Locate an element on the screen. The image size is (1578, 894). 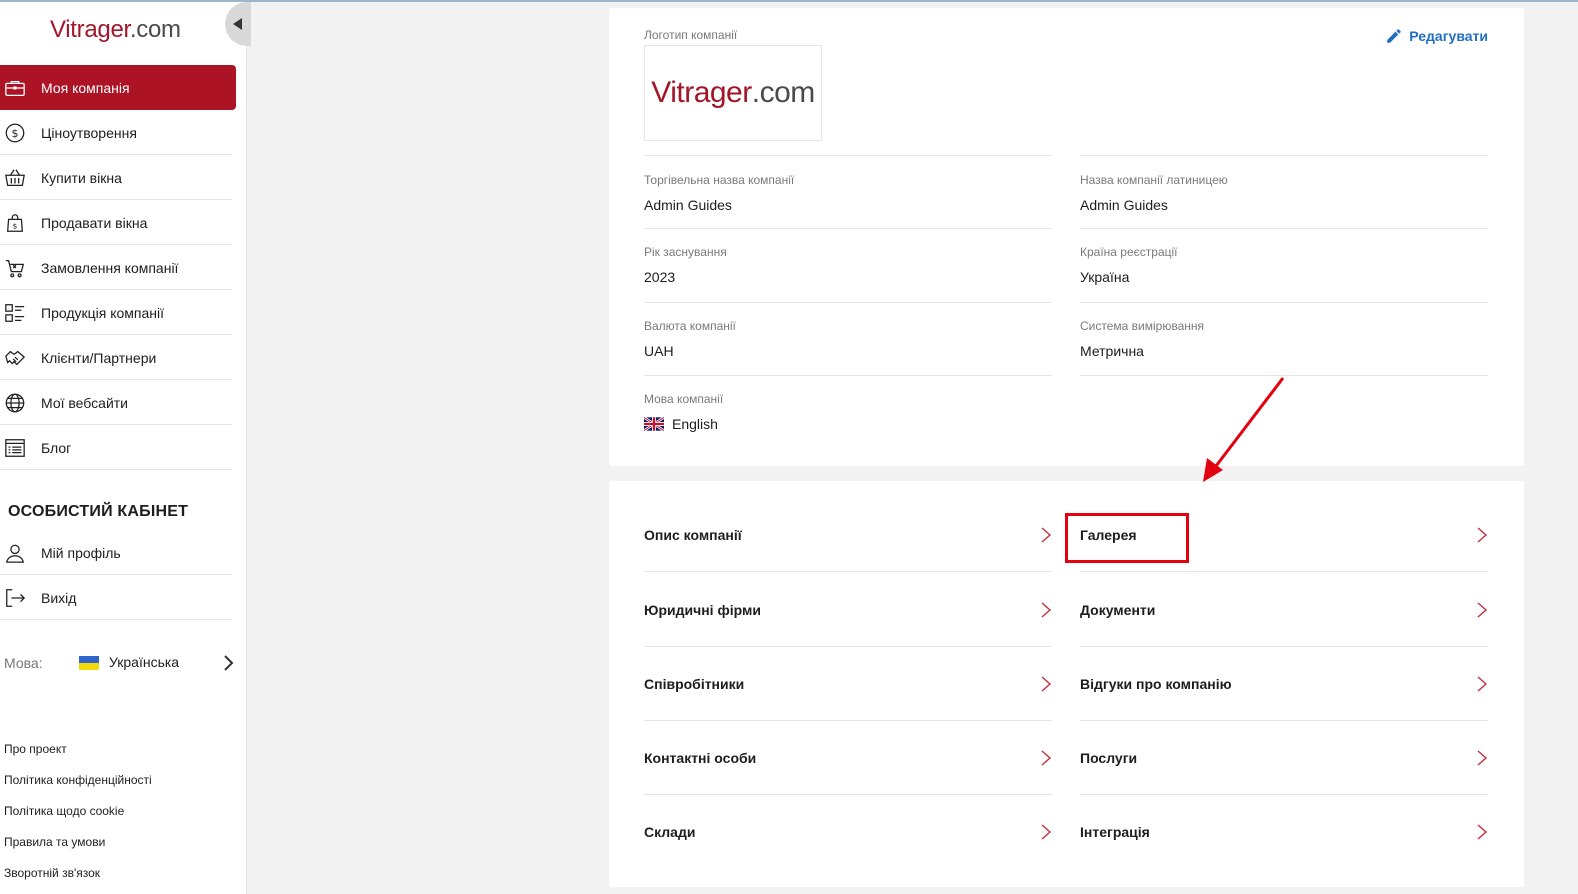
sidebar-item-logout: Вихід is located at coordinates (118, 597).